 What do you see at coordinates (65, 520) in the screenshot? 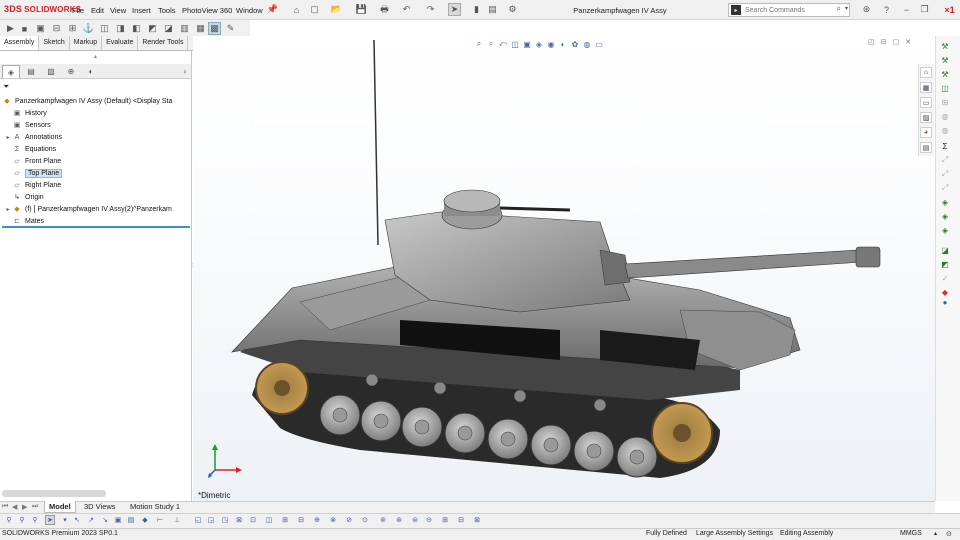
I see `select-dropdown-icon: ▾` at bounding box center [65, 520].